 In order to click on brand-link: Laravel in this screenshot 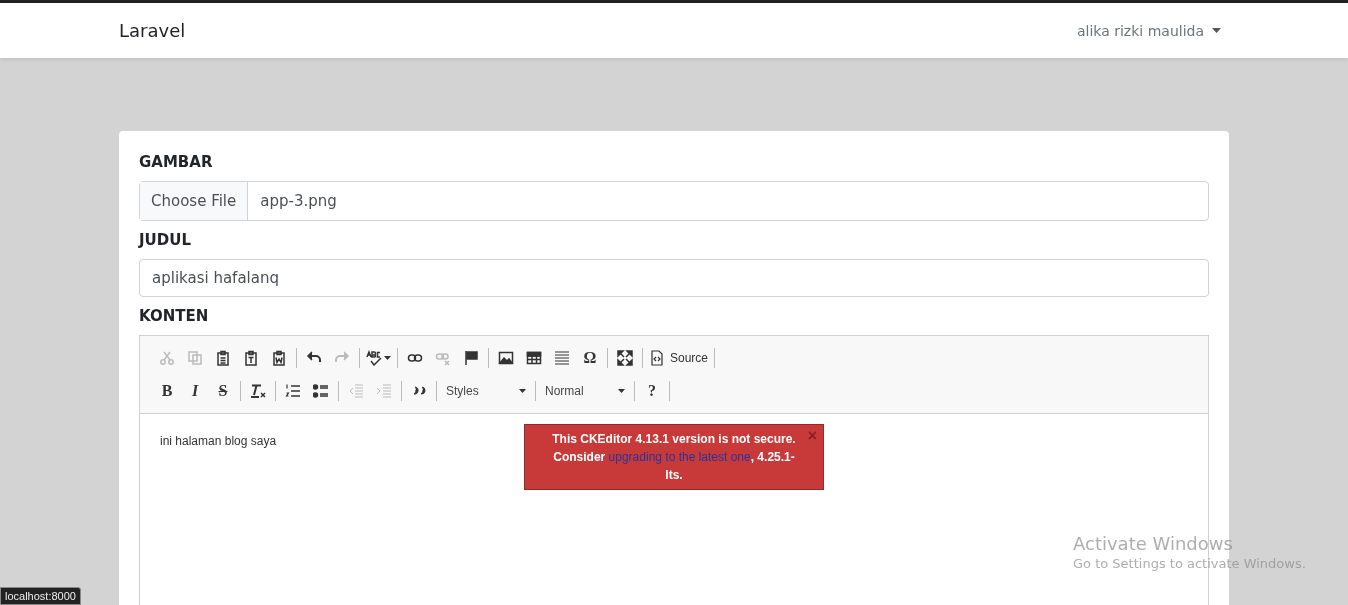, I will do `click(152, 30)`.